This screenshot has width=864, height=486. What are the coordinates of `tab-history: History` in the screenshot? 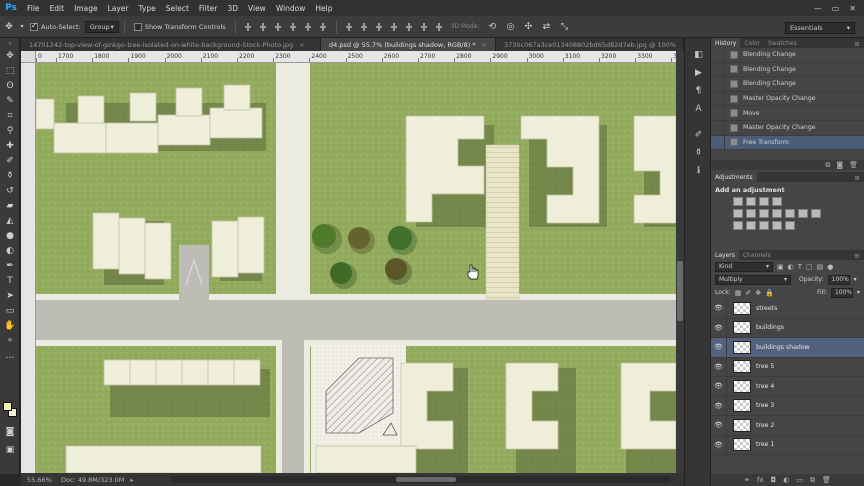 It's located at (726, 43).